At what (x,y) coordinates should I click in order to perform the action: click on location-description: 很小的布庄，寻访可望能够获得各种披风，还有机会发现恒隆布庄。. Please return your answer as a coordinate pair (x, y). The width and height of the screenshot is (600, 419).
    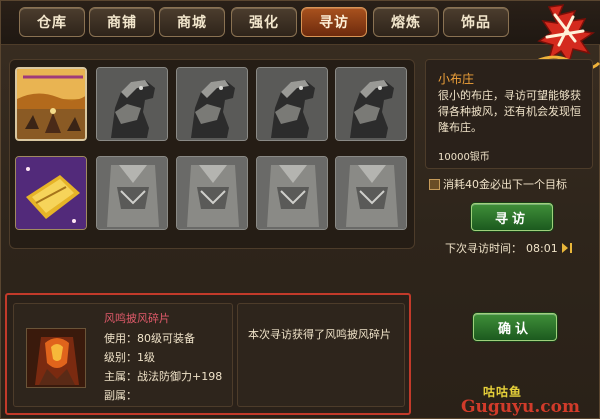
    Looking at the image, I should click on (509, 111).